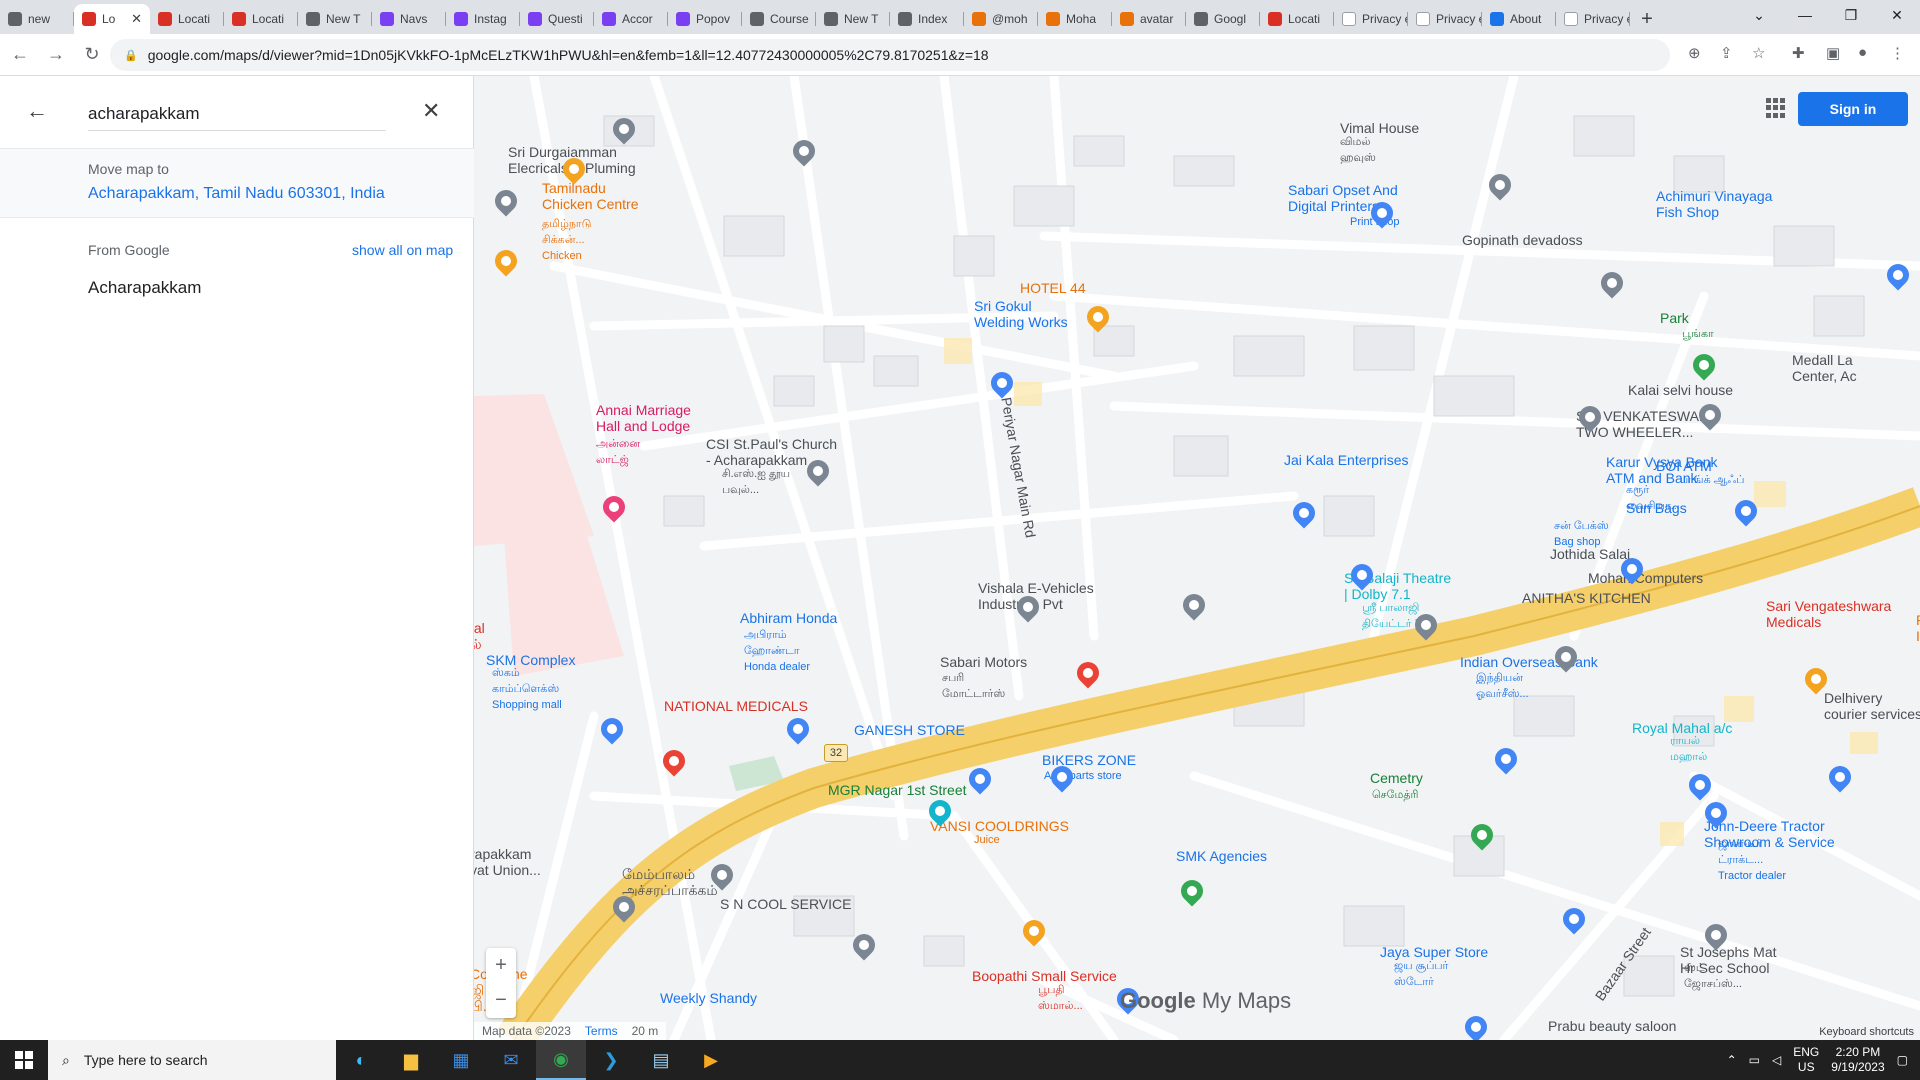 The image size is (1920, 1080). I want to click on map-place-label: Annai Marriage Hall and Lodge, so click(643, 418).